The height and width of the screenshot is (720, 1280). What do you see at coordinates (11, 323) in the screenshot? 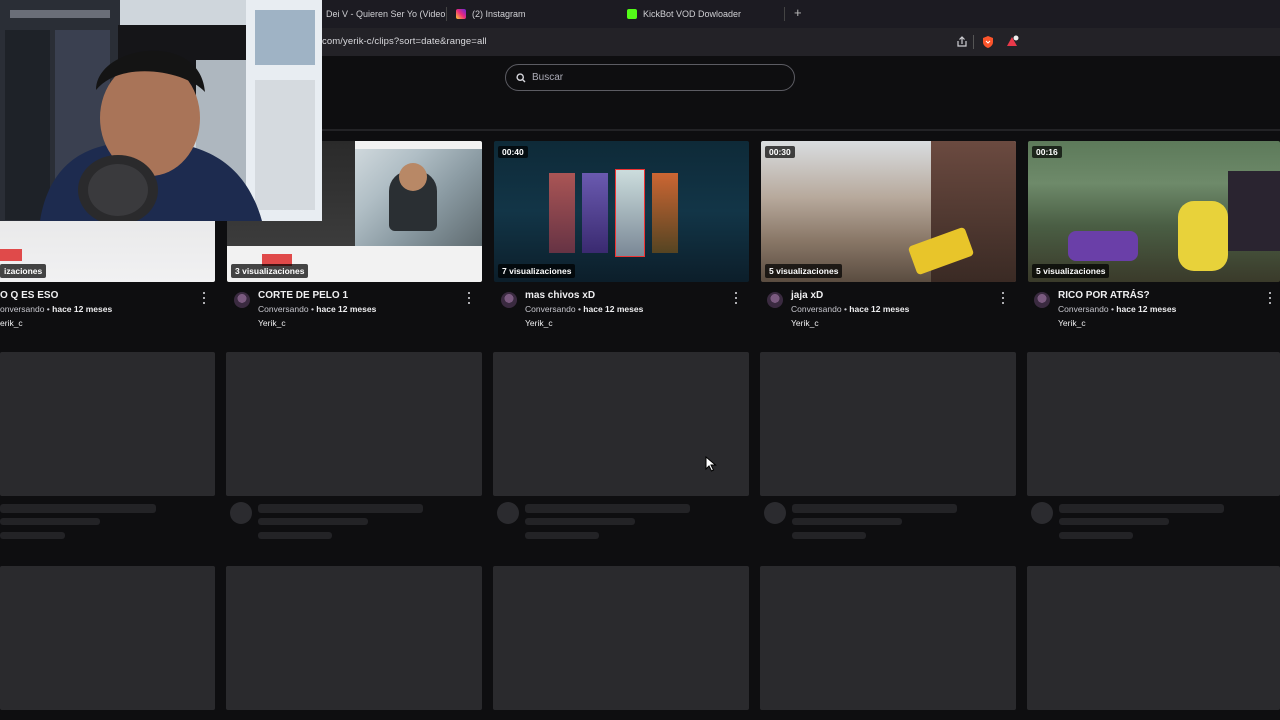
I see `clip-channel: erik_c` at bounding box center [11, 323].